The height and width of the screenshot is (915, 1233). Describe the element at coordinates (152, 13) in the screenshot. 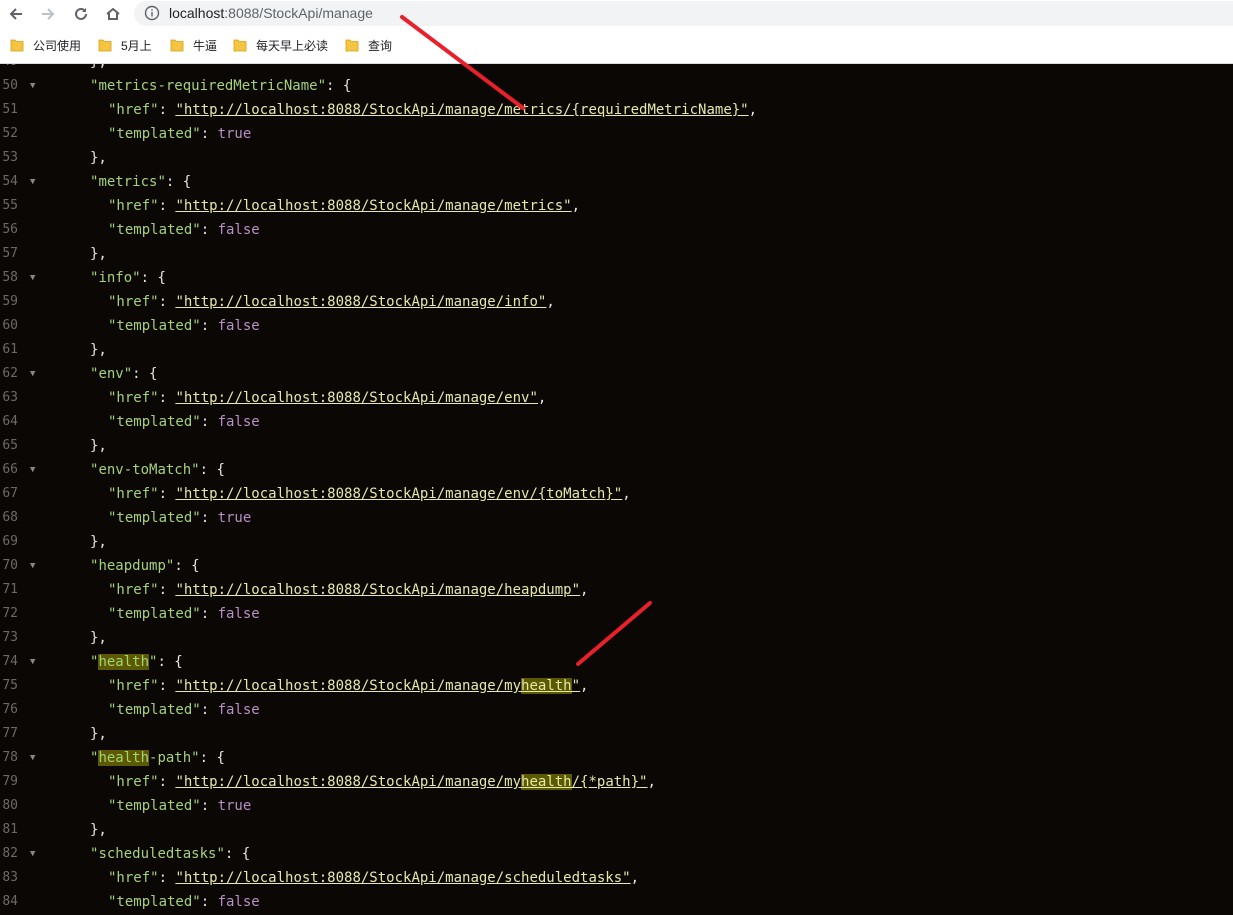

I see `info-icon` at that location.